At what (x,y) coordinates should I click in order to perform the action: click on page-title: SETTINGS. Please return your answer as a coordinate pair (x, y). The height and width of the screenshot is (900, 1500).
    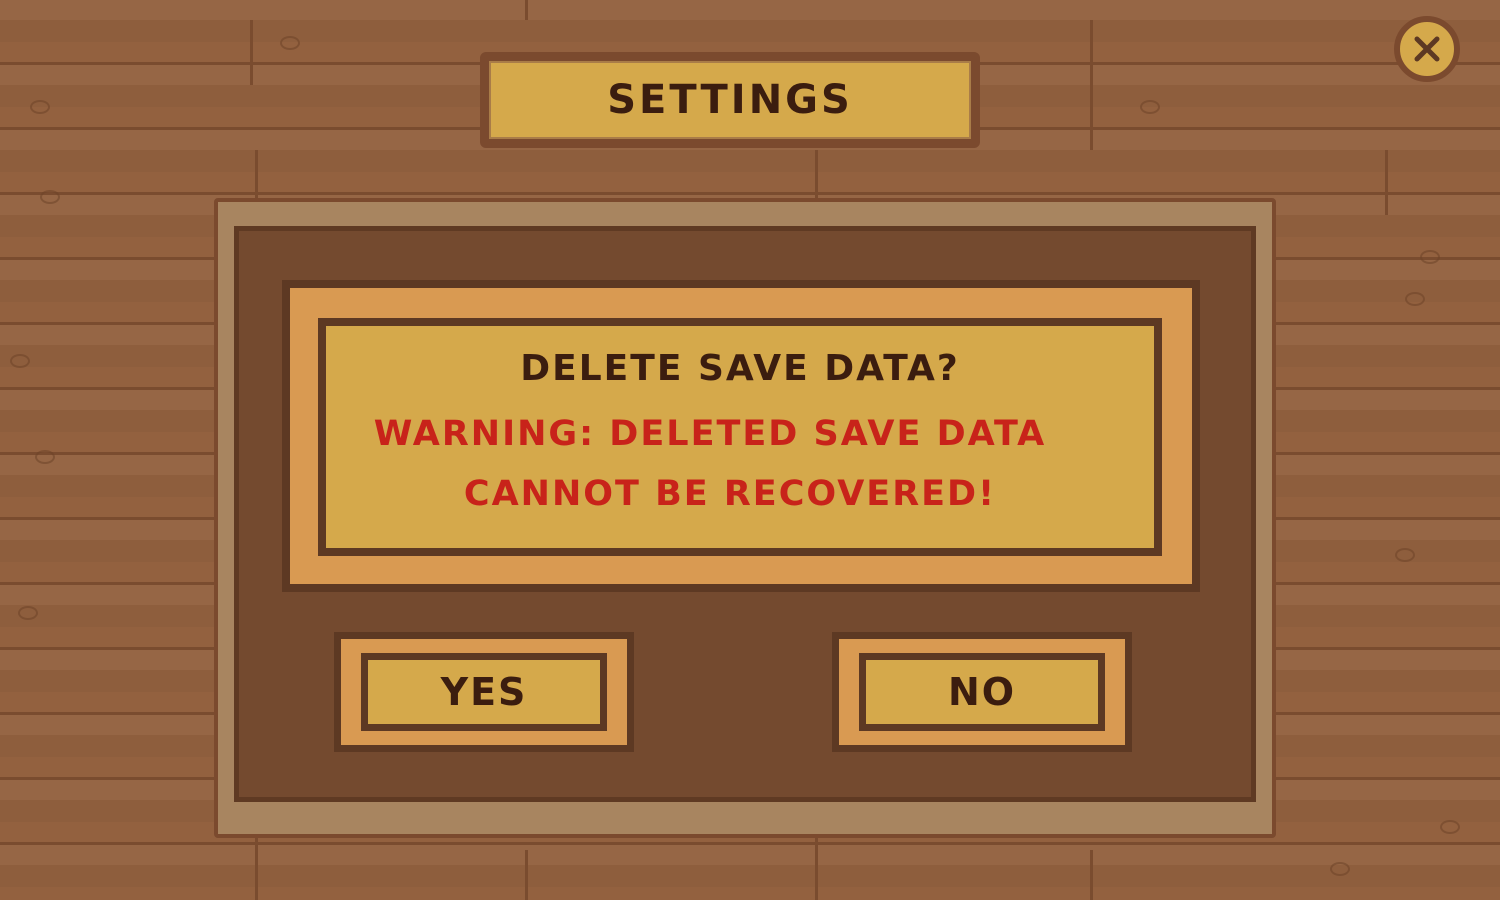
    Looking at the image, I should click on (730, 100).